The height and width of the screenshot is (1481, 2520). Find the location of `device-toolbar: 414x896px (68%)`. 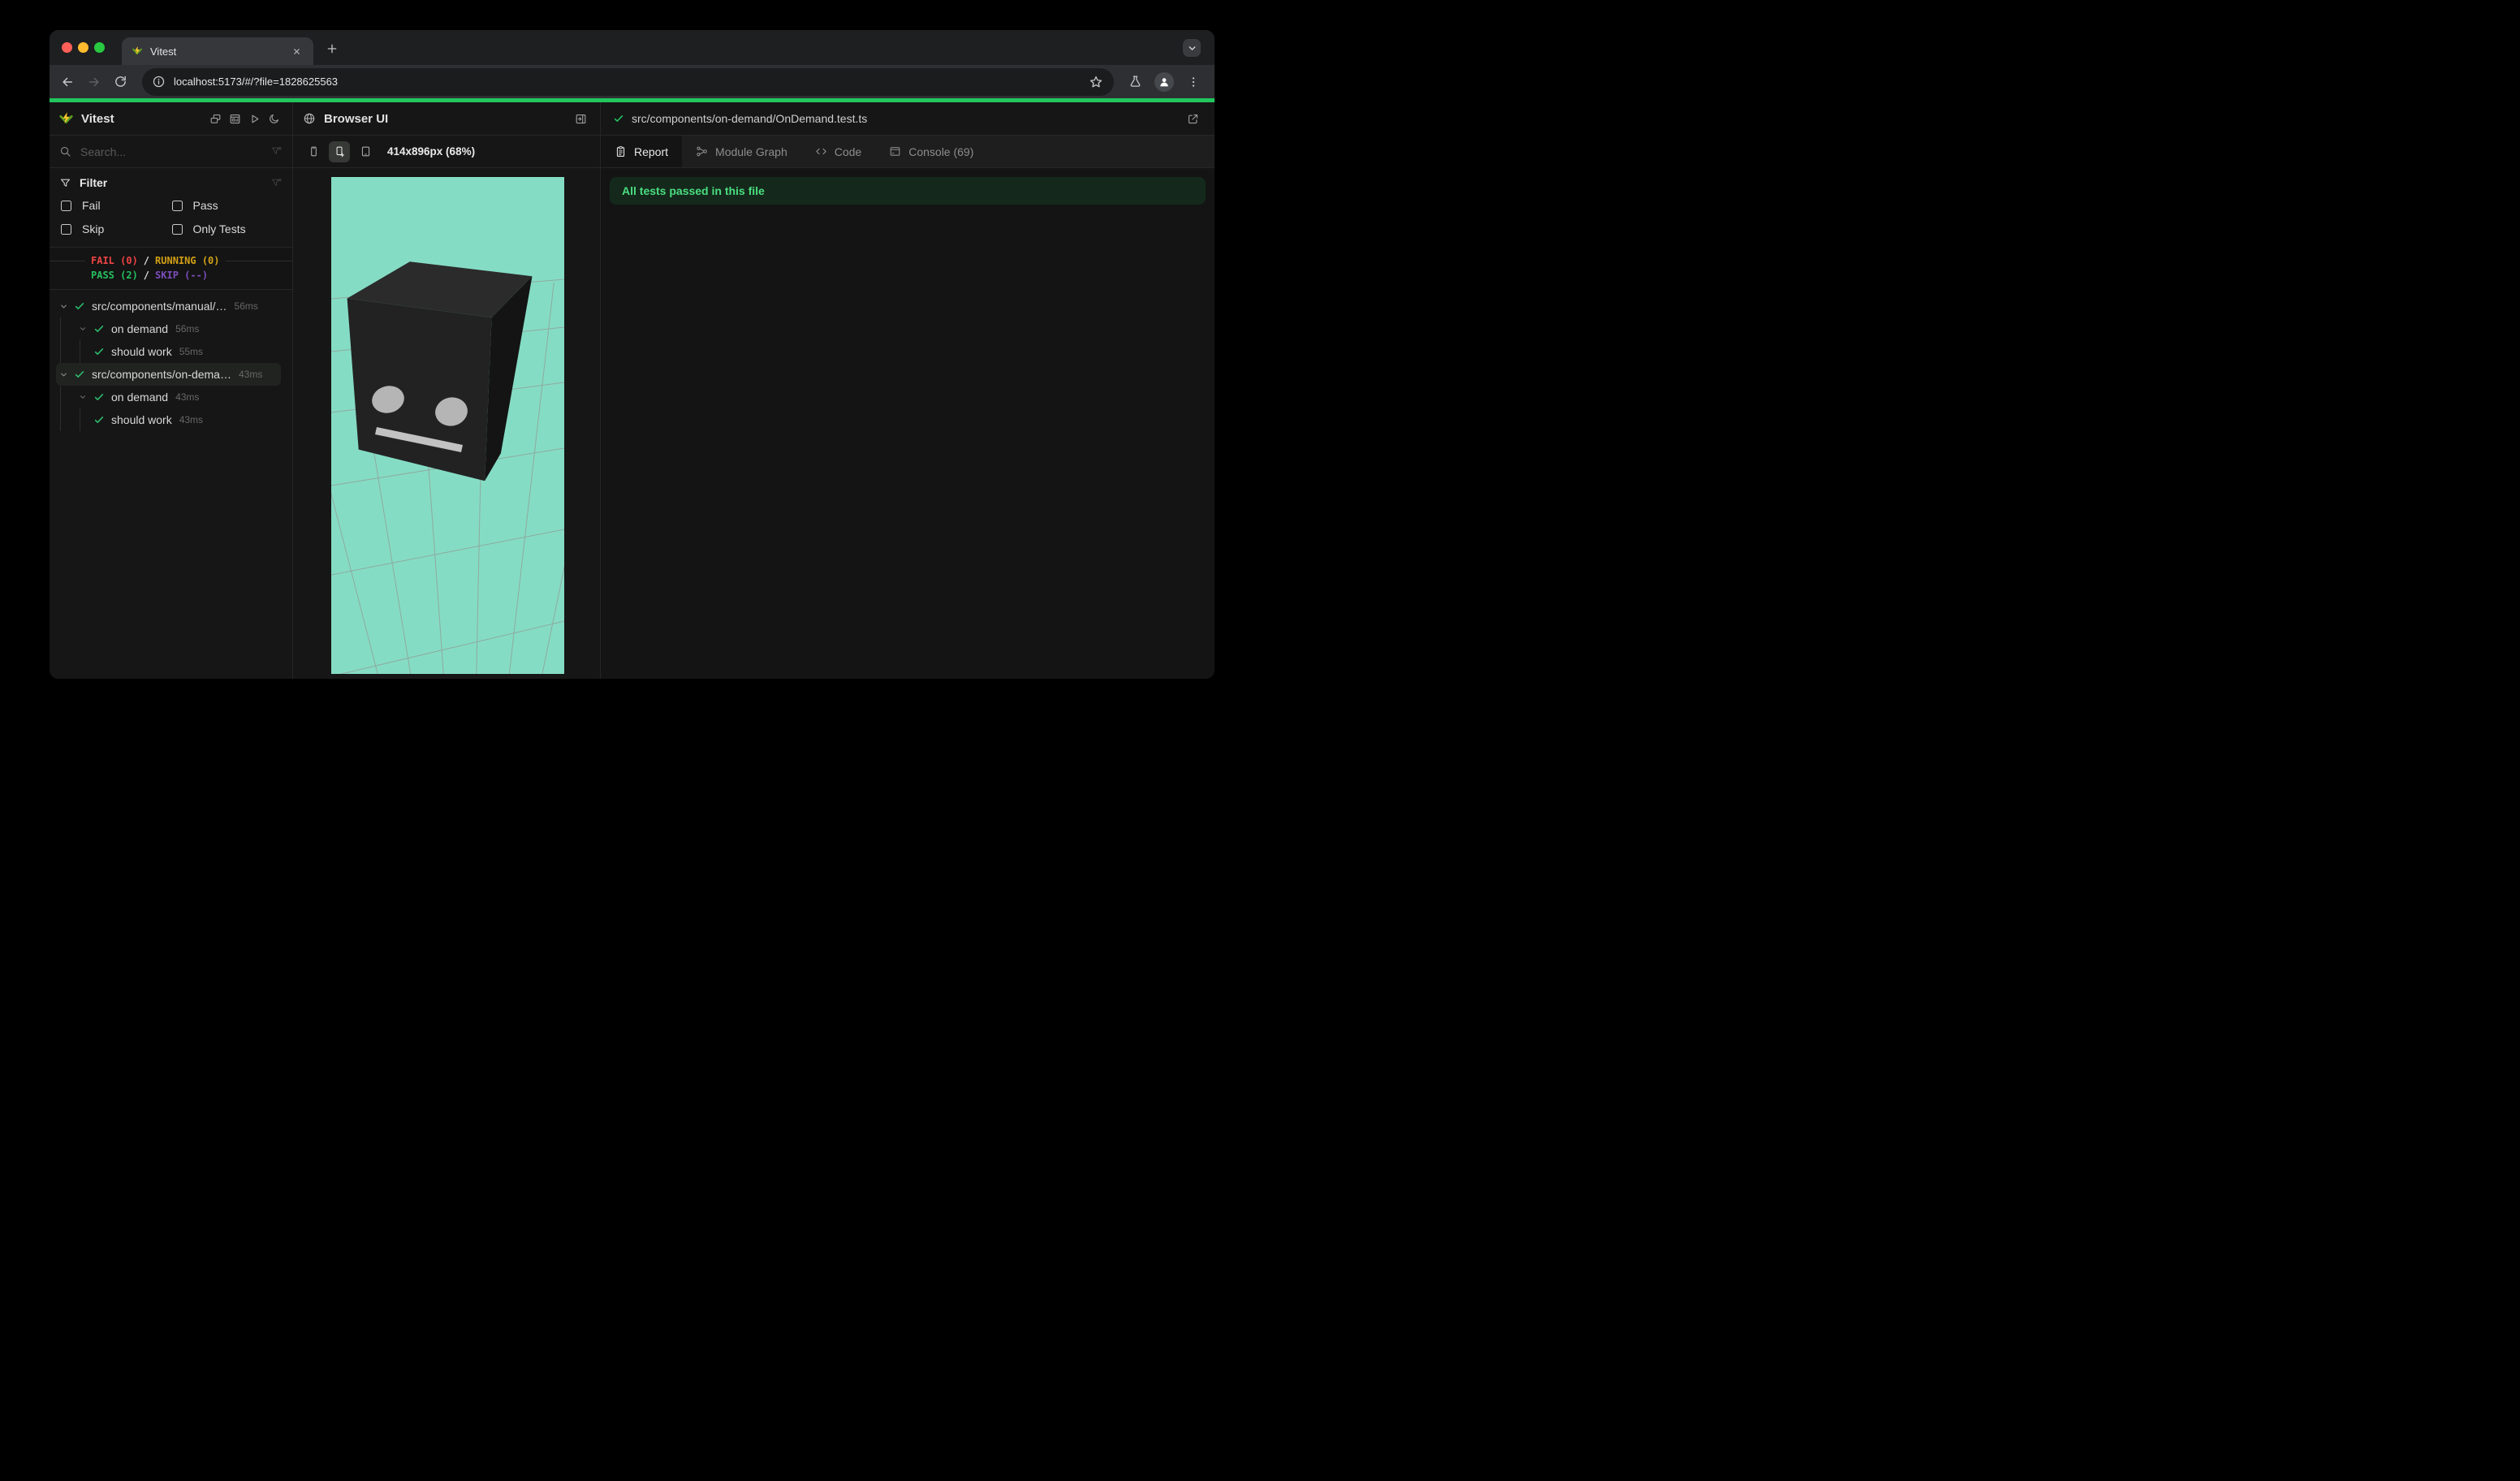

device-toolbar: 414x896px (68%) is located at coordinates (446, 152).